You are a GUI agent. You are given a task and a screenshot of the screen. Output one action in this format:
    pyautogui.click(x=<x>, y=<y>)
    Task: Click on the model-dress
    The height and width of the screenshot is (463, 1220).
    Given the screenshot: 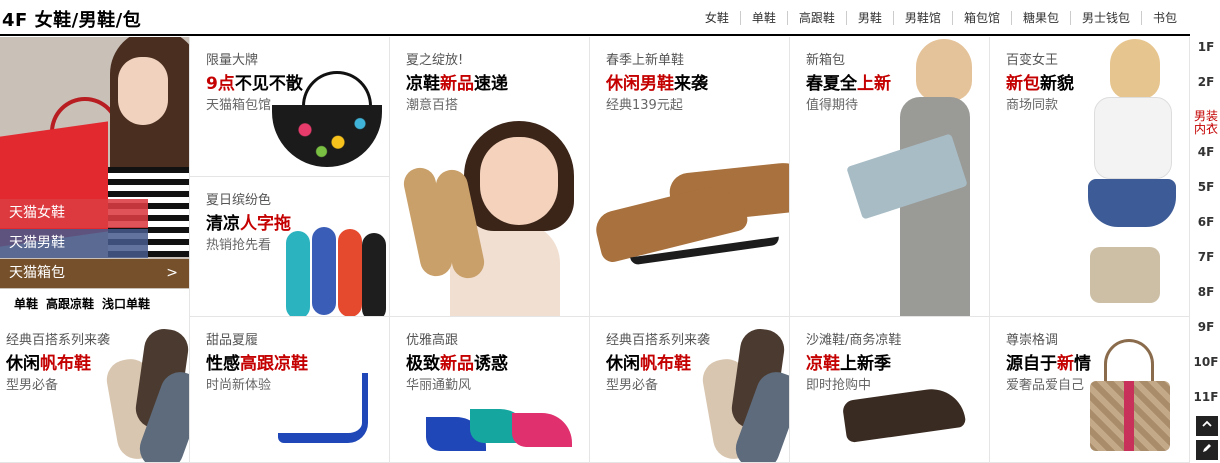 What is the action you would take?
    pyautogui.click(x=935, y=206)
    